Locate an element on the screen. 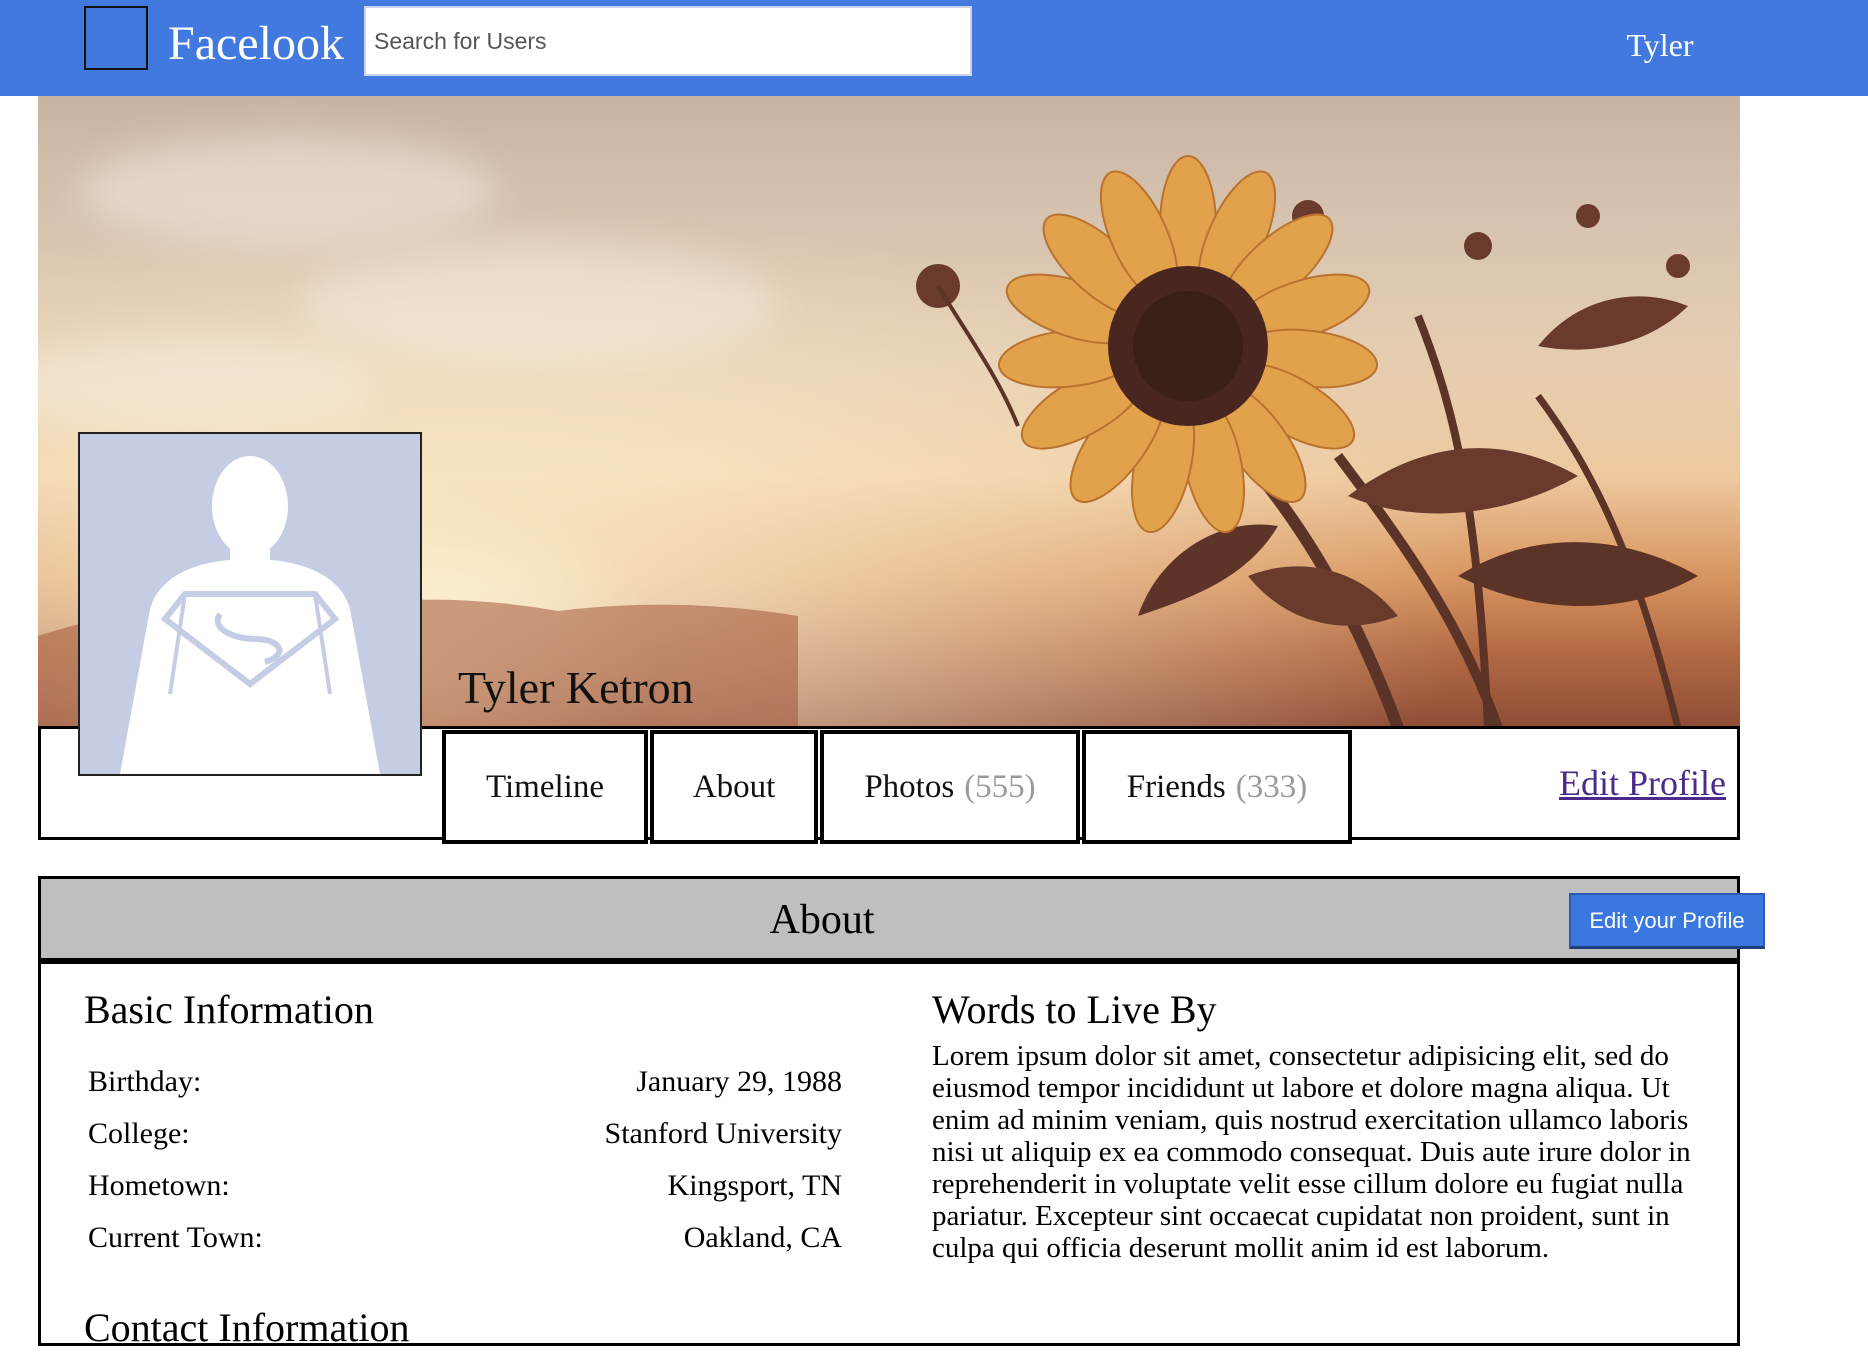 The image size is (1868, 1354). edit-your-profile-button: Edit your Profile is located at coordinates (1667, 921).